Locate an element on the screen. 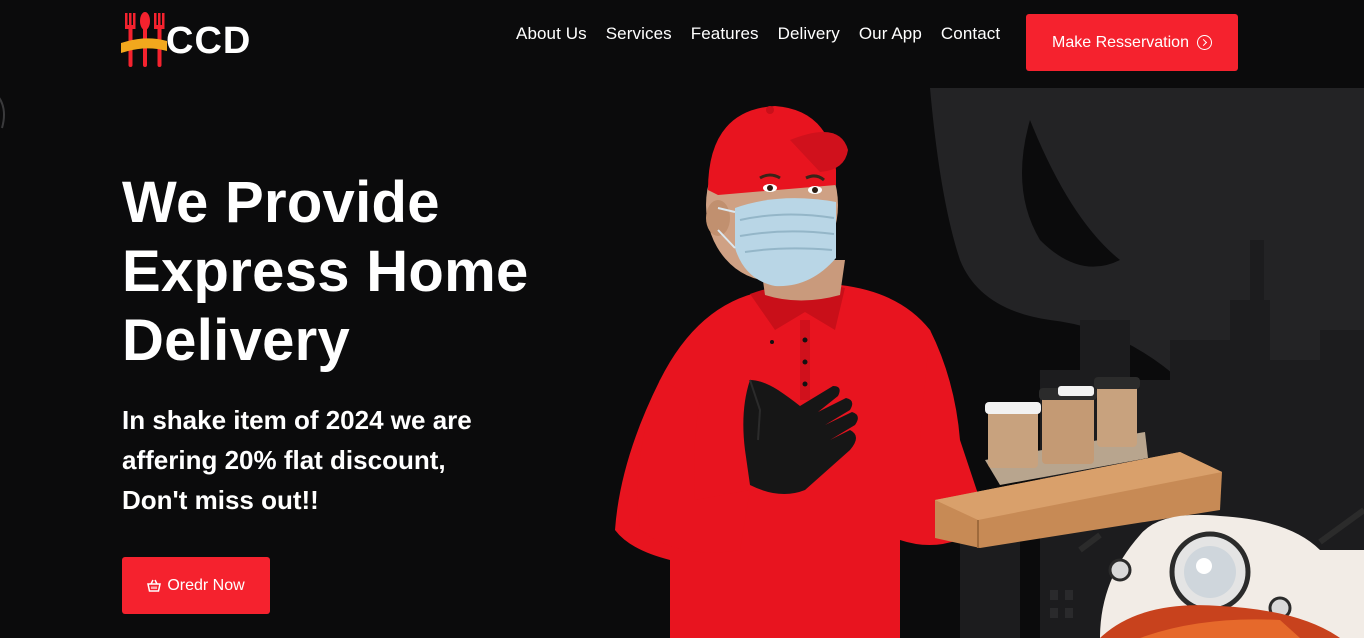  make-reservation-label: Make Resservation is located at coordinates (1120, 42).